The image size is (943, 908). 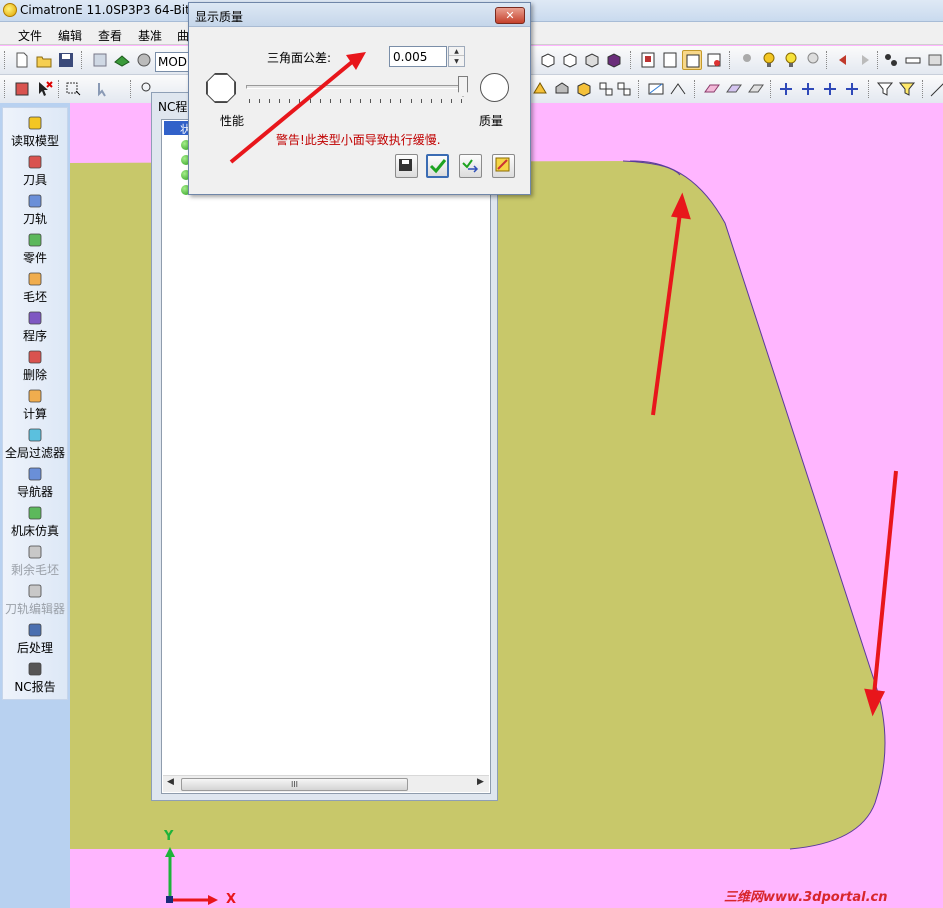 What do you see at coordinates (122, 60) in the screenshot?
I see `shade-icon` at bounding box center [122, 60].